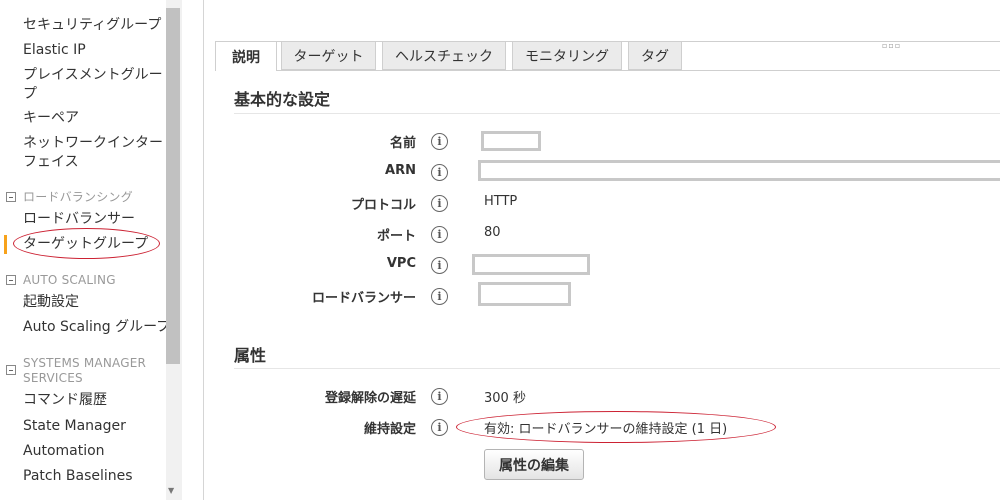 The height and width of the screenshot is (500, 1000). I want to click on tab-description: 説明, so click(246, 56).